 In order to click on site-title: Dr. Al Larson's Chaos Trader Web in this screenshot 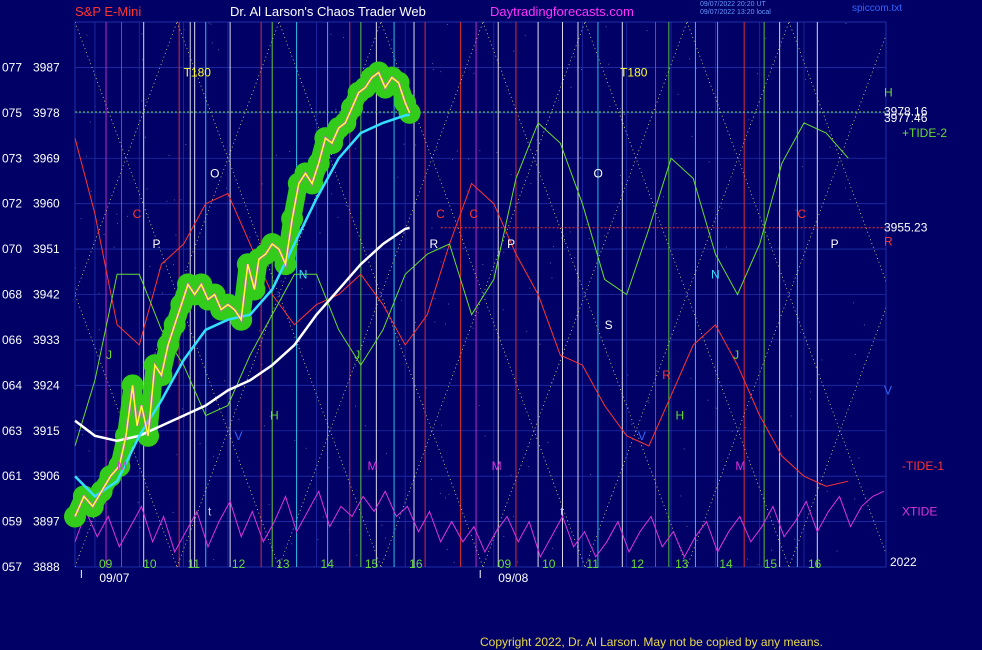, I will do `click(328, 11)`.